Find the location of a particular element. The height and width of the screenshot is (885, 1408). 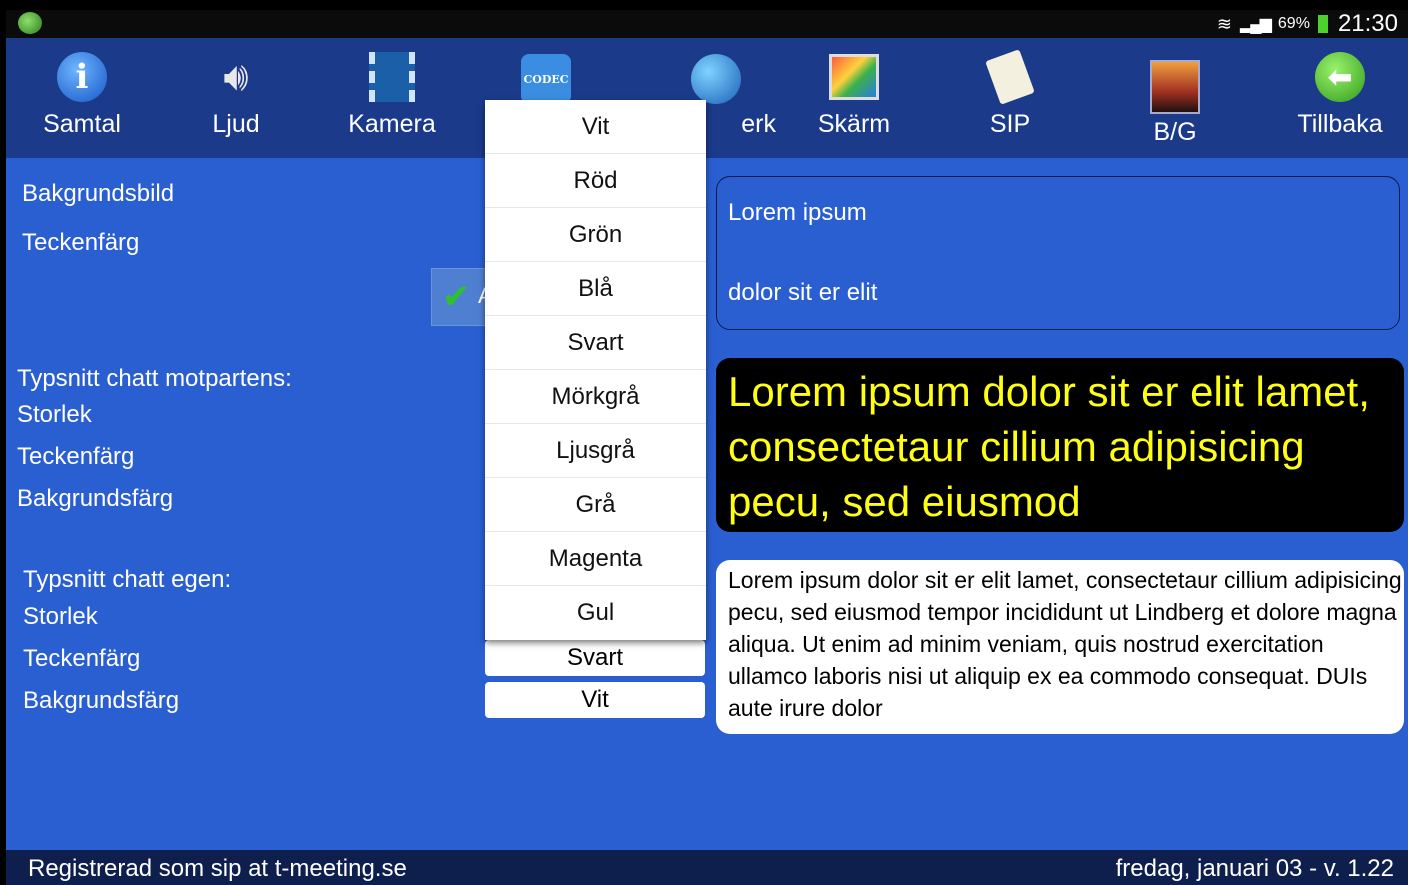

toolbar-tillbaka-button: ⬅︎ Tillbaka is located at coordinates (1339, 103).